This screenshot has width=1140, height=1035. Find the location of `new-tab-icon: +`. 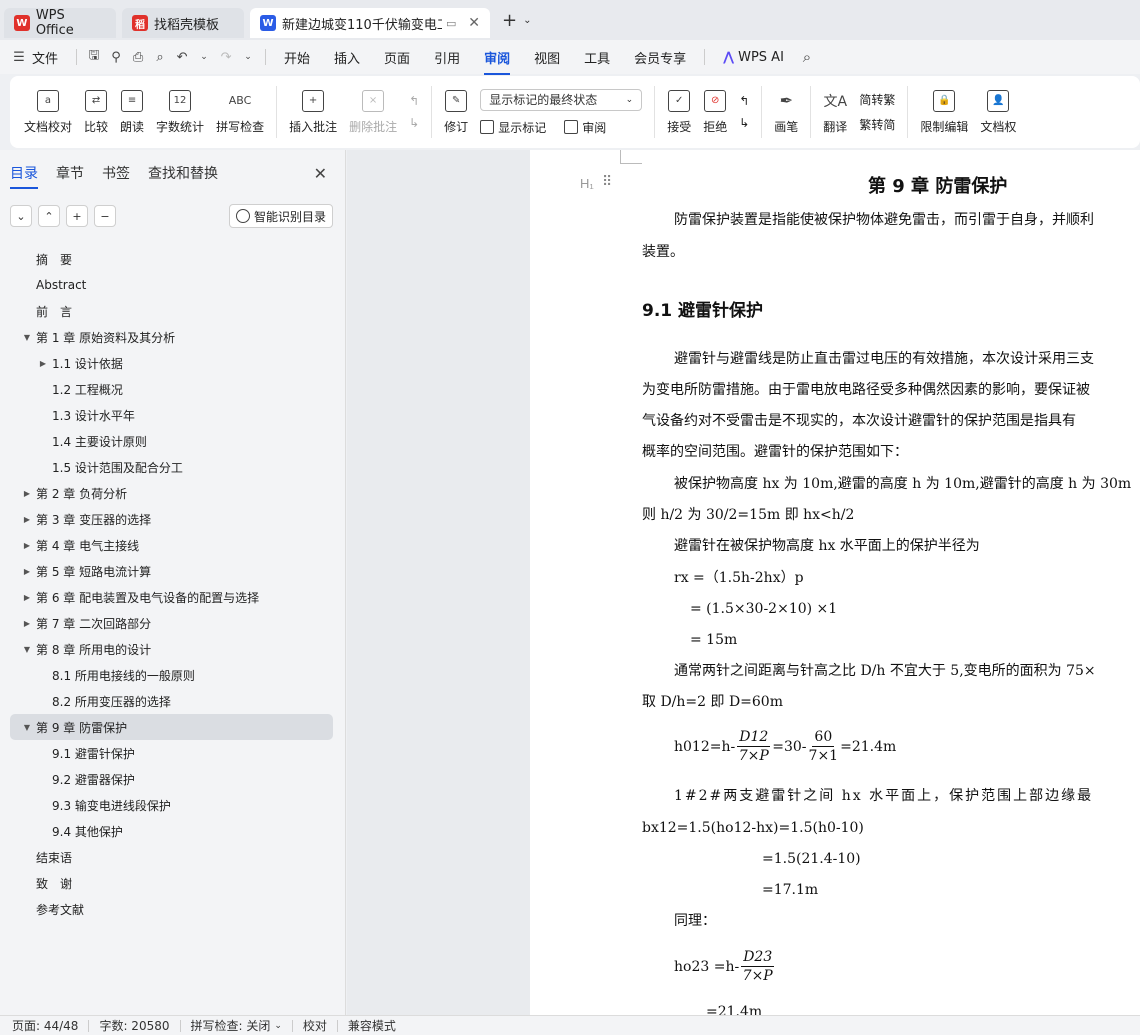

new-tab-icon: + is located at coordinates (509, 20).